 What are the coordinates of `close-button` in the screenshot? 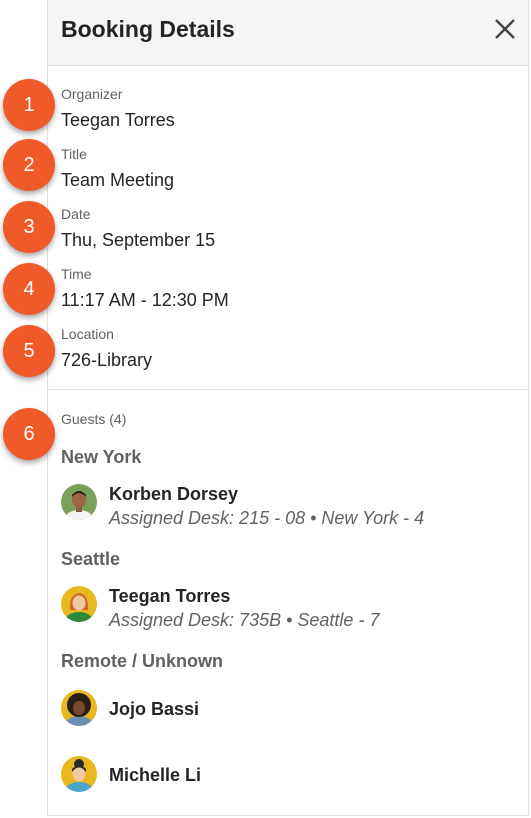 It's located at (505, 29).